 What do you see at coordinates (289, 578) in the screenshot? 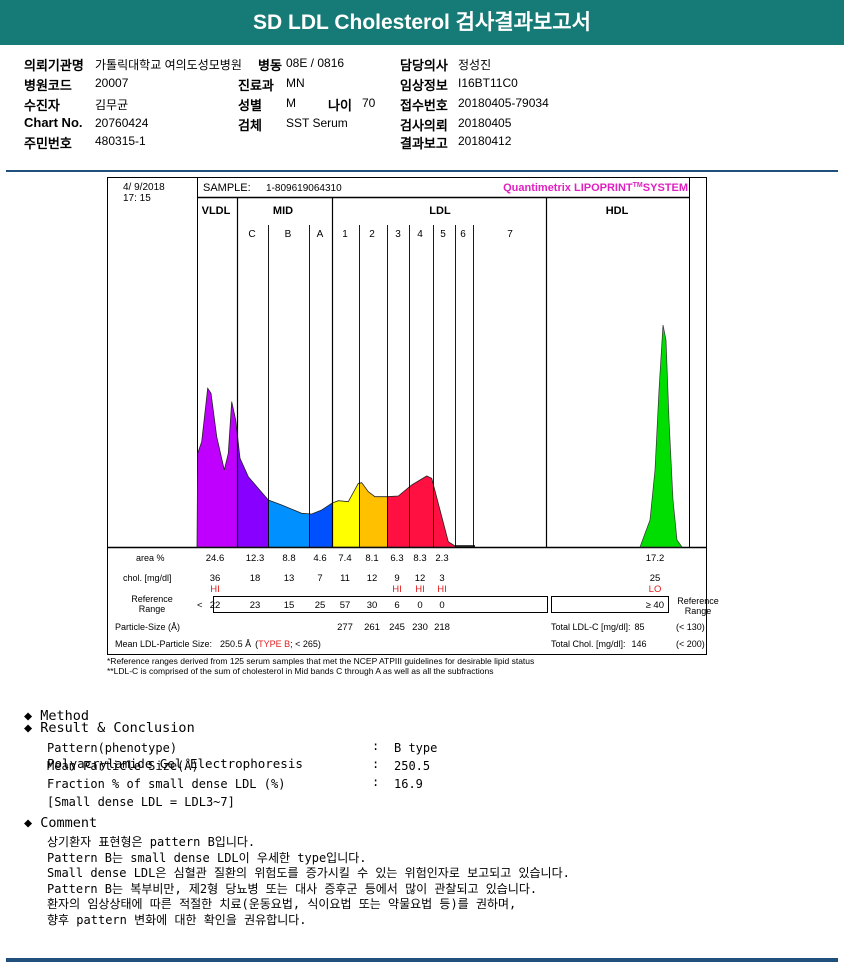
I see `chol-value: 13` at bounding box center [289, 578].